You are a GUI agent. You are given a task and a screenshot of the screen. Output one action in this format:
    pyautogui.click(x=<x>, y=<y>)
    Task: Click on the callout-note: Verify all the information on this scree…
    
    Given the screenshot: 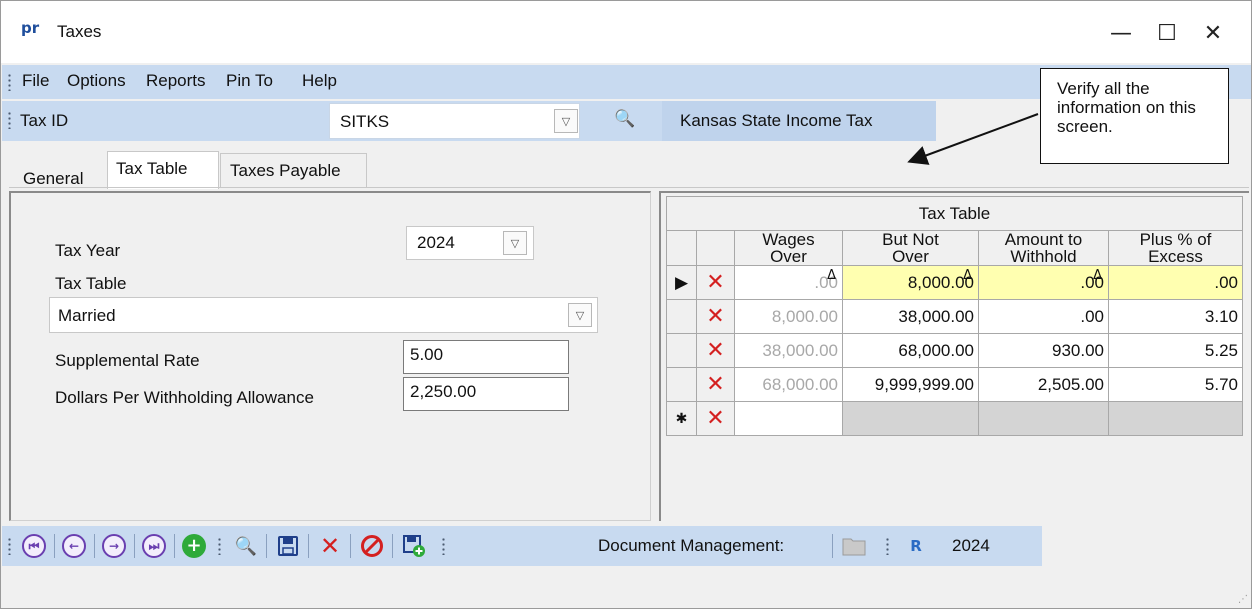 What is the action you would take?
    pyautogui.click(x=1134, y=116)
    